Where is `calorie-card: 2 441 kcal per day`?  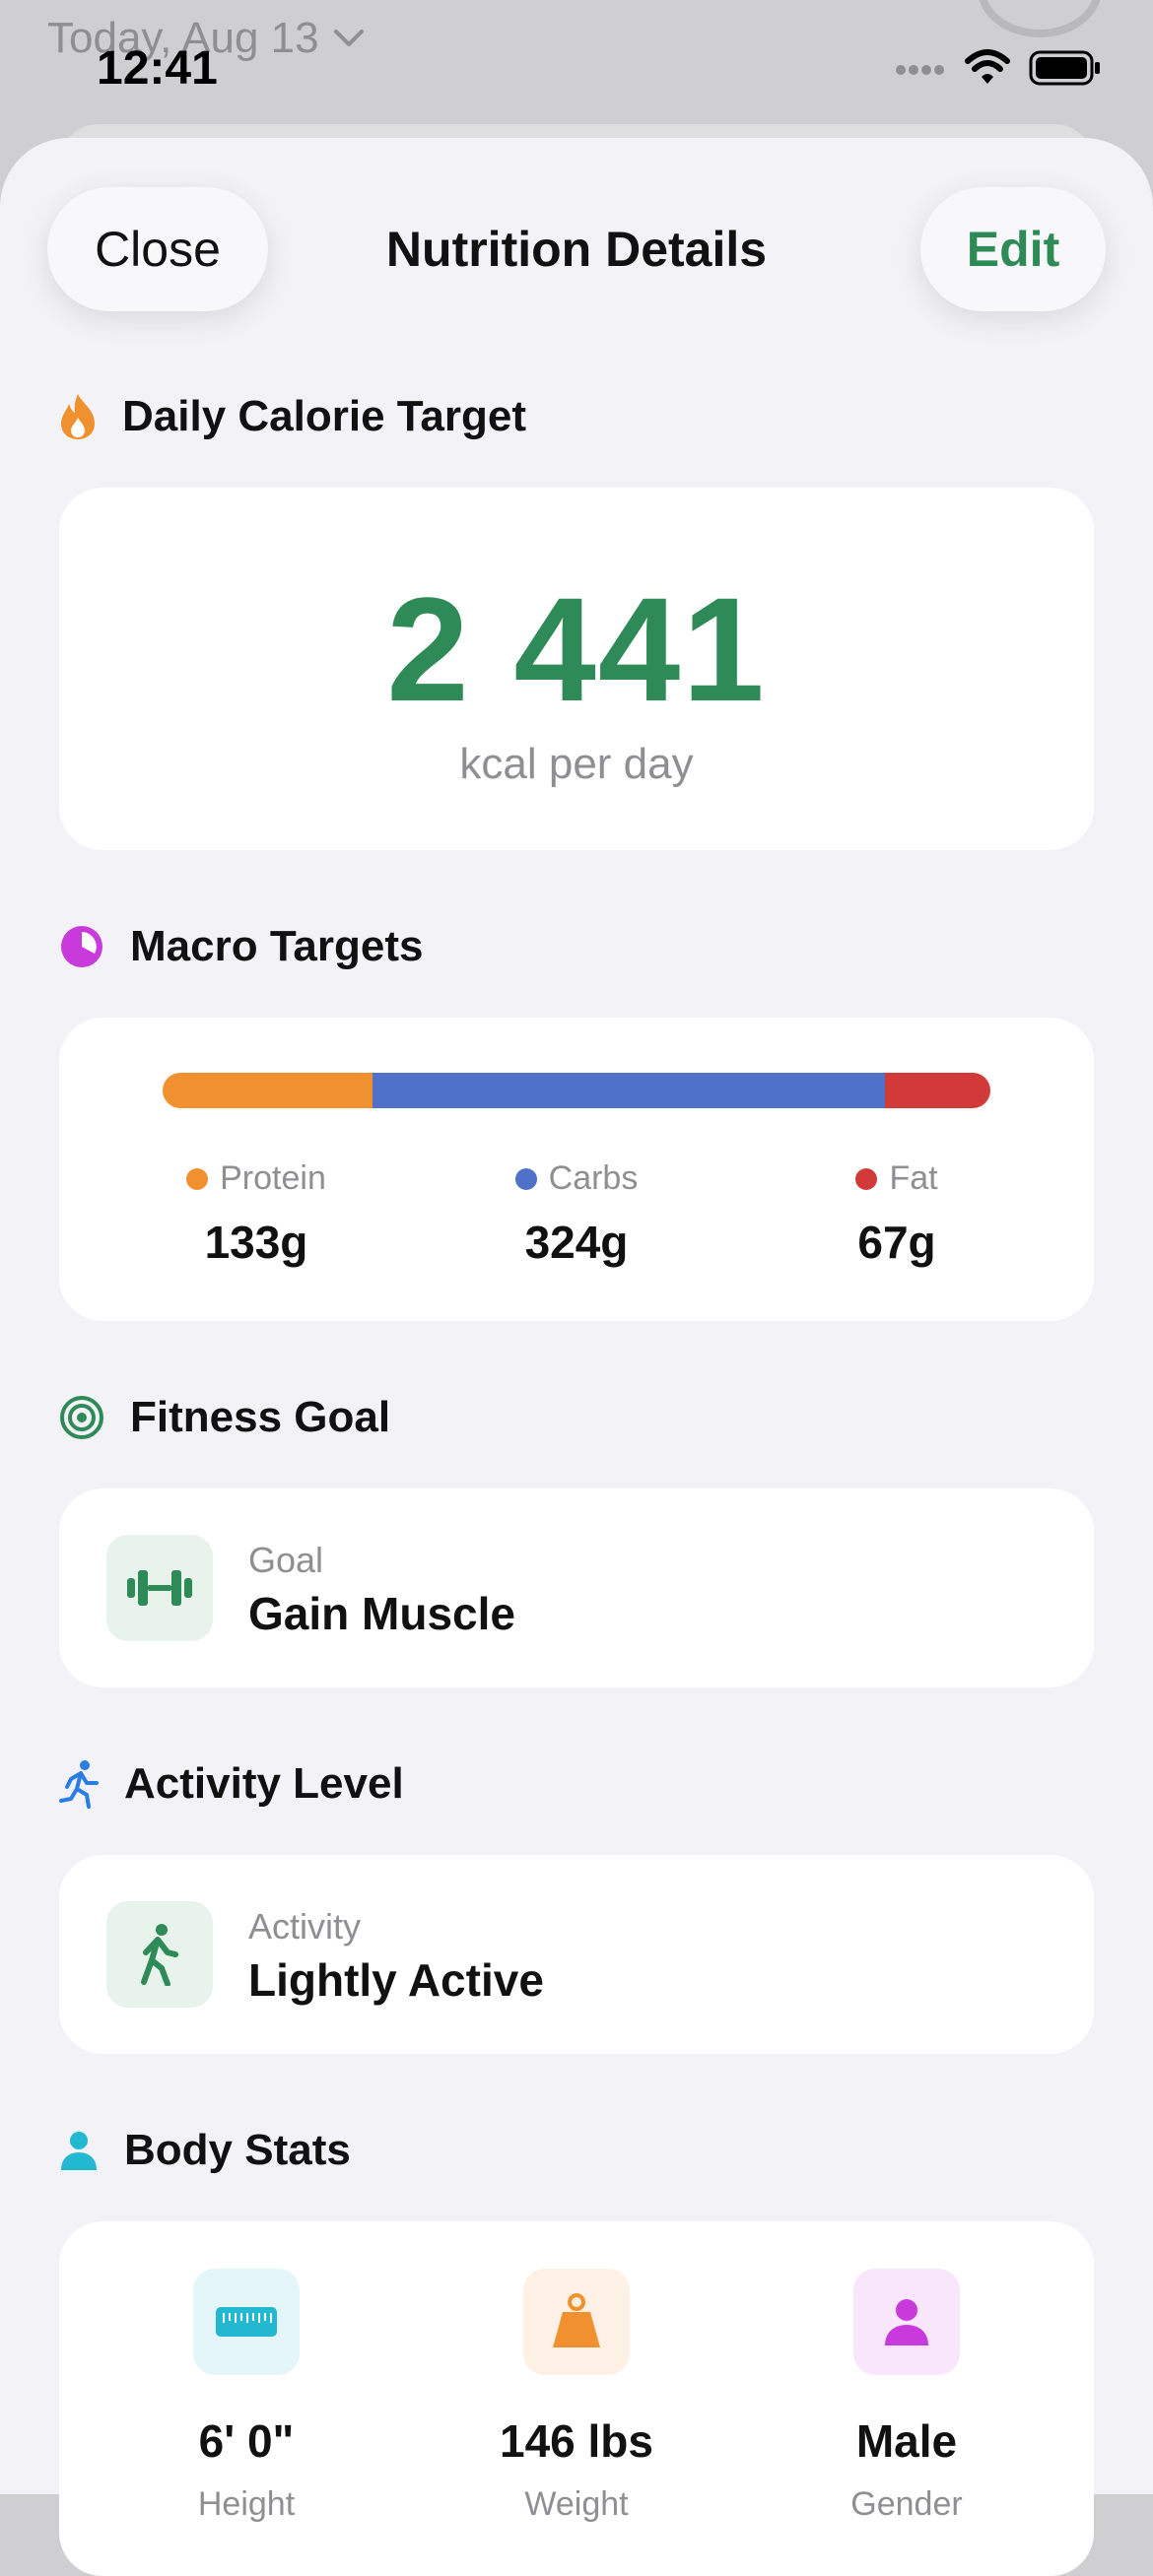 calorie-card: 2 441 kcal per day is located at coordinates (576, 669).